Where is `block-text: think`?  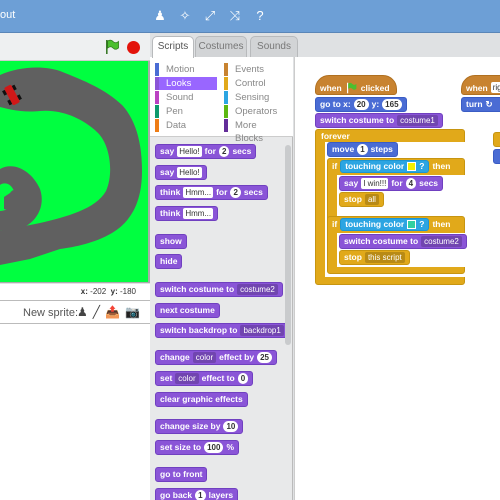
block-text: think is located at coordinates (170, 192).